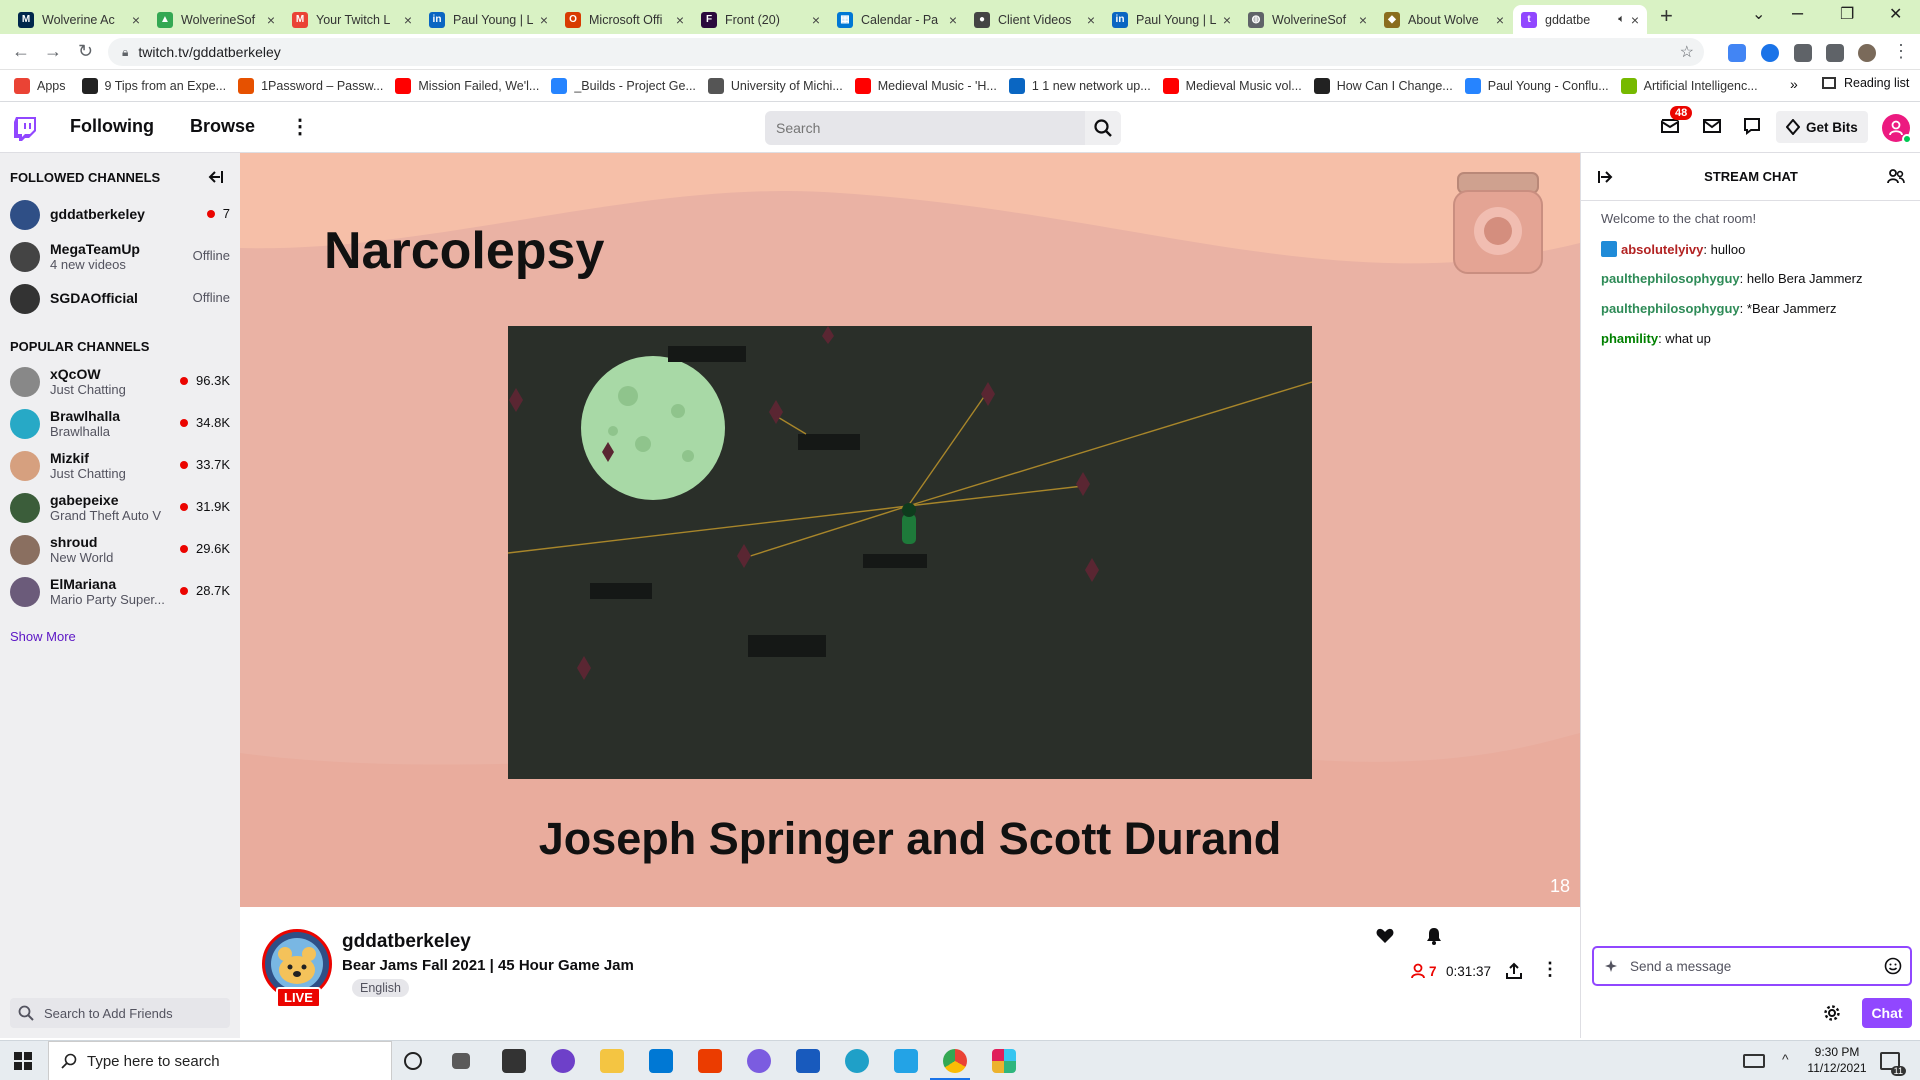 Image resolution: width=1920 pixels, height=1080 pixels. I want to click on chat-send-button: Chat, so click(1887, 1013).